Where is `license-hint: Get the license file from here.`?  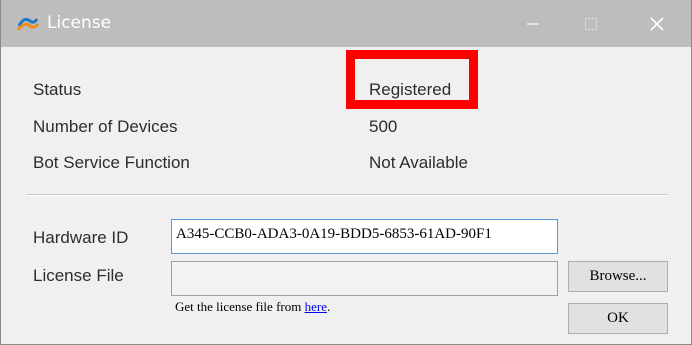
license-hint: Get the license file from here. is located at coordinates (252, 307).